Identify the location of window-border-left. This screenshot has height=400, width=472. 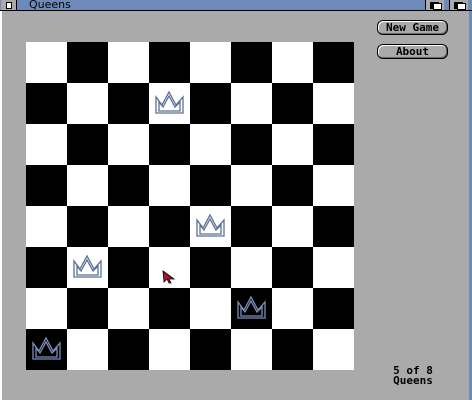
(1, 205).